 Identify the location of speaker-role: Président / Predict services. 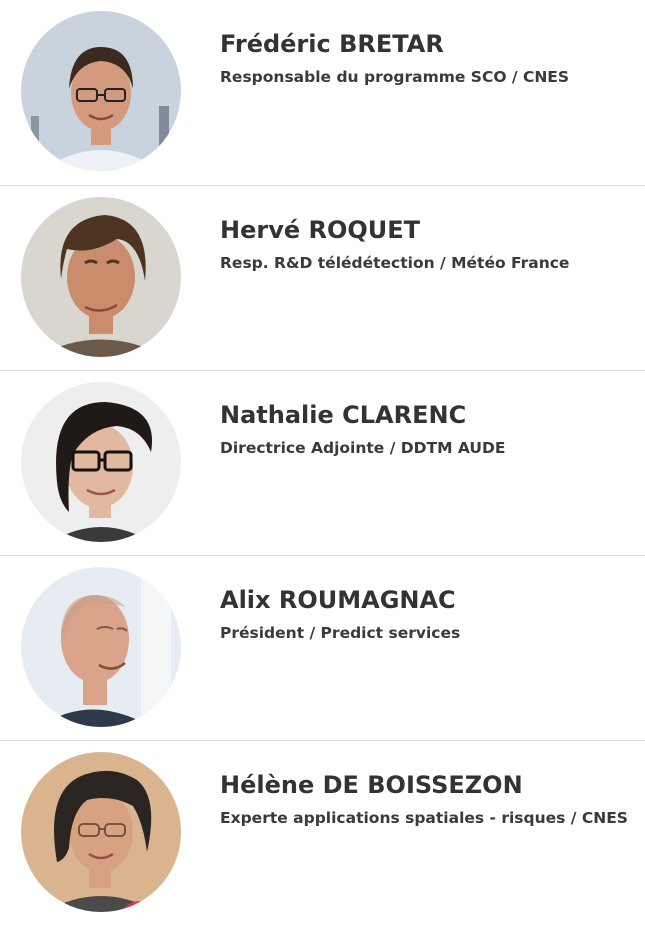
(340, 633).